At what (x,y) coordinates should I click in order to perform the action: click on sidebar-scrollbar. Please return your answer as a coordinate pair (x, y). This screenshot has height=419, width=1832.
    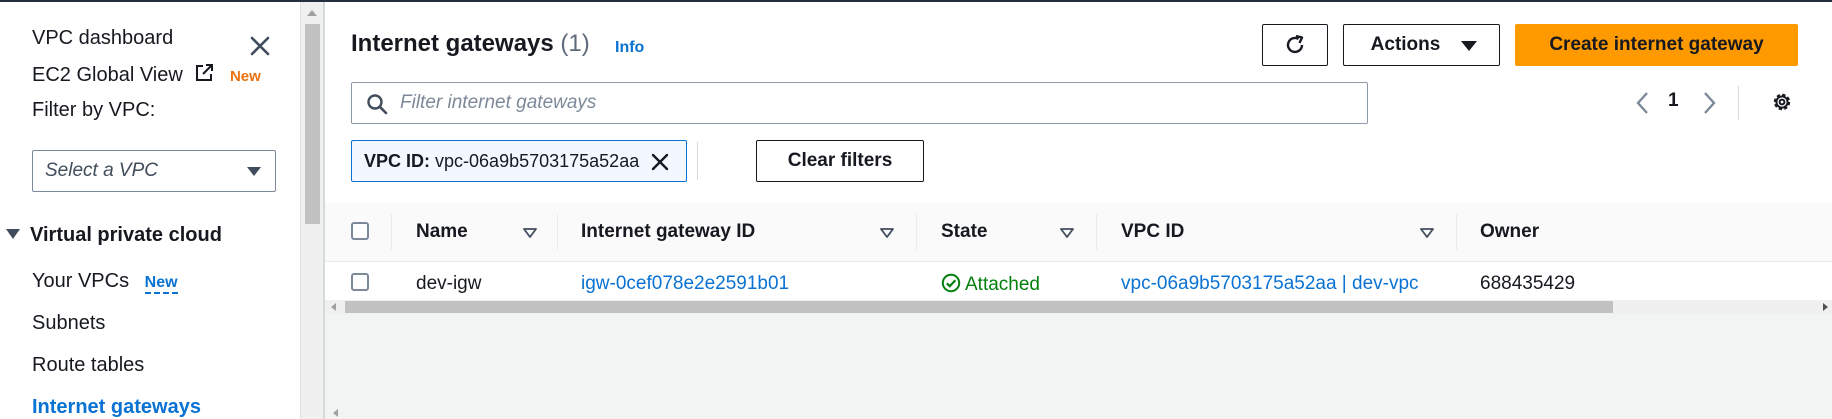
    Looking at the image, I should click on (312, 210).